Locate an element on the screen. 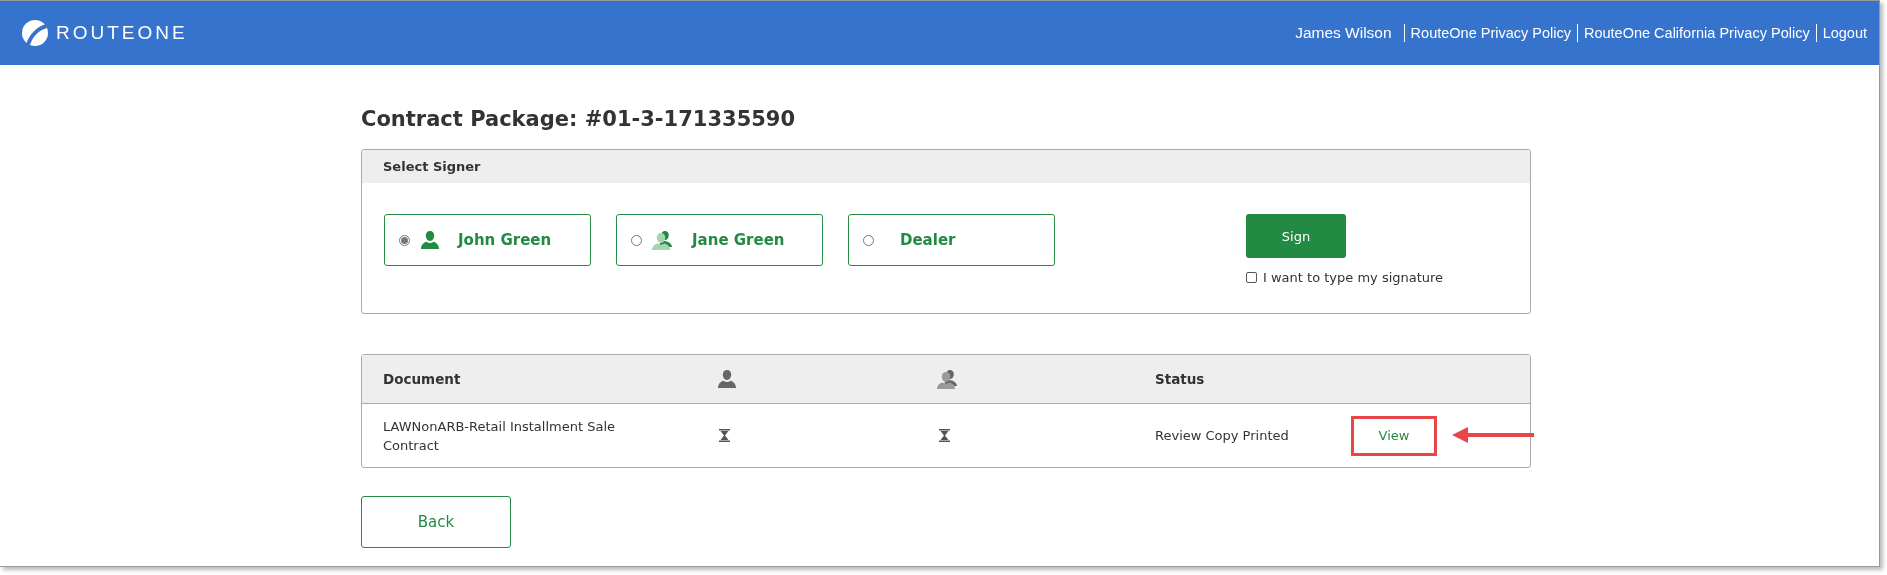 The image size is (1887, 575). user-name: James Wilson is located at coordinates (1343, 33).